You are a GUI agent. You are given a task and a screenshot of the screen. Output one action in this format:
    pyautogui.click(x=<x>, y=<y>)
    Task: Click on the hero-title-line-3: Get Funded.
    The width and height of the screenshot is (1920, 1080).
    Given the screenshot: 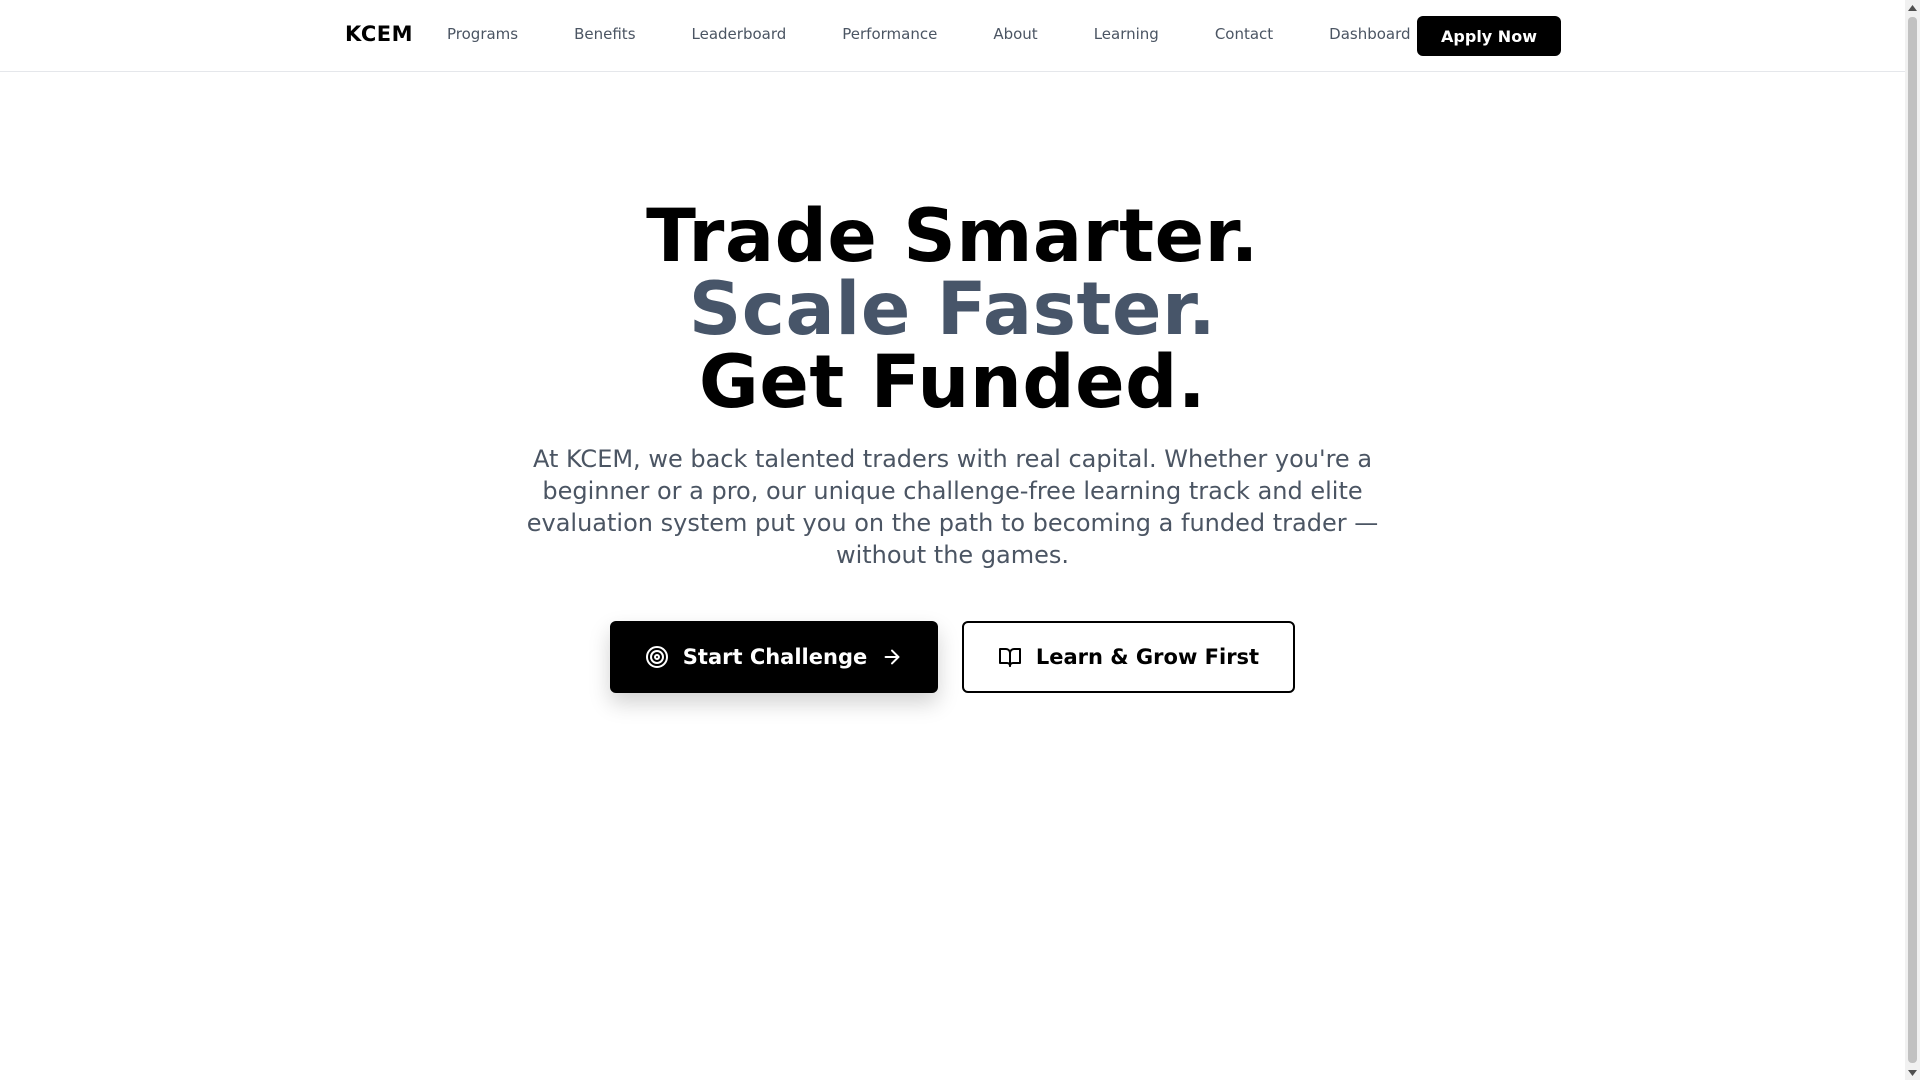 What is the action you would take?
    pyautogui.click(x=952, y=382)
    